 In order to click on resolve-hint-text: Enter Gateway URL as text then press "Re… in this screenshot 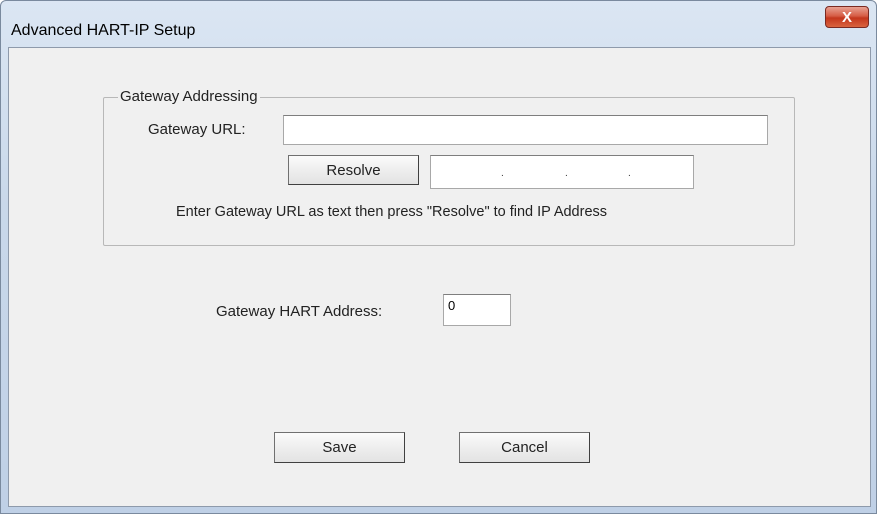, I will do `click(392, 212)`.